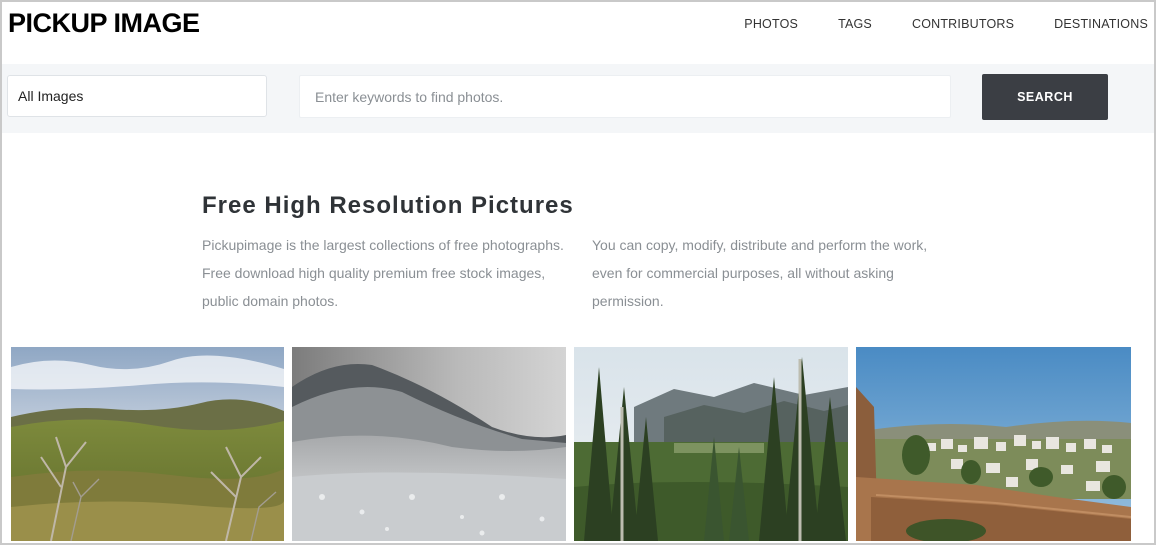 The image size is (1156, 545). I want to click on nav-link-destinations: DESTINATIONS, so click(1101, 24).